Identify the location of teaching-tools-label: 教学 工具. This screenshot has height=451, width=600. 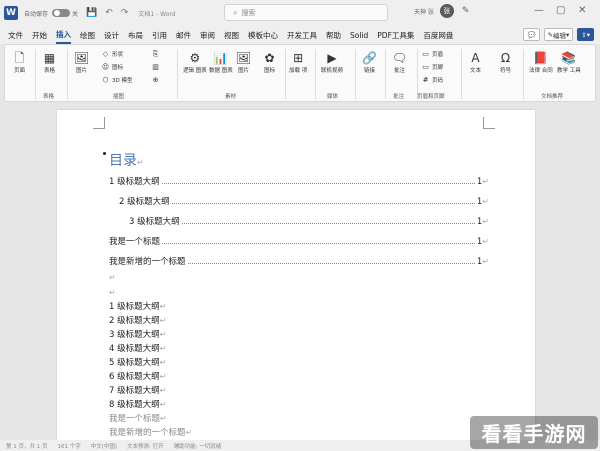
(569, 71).